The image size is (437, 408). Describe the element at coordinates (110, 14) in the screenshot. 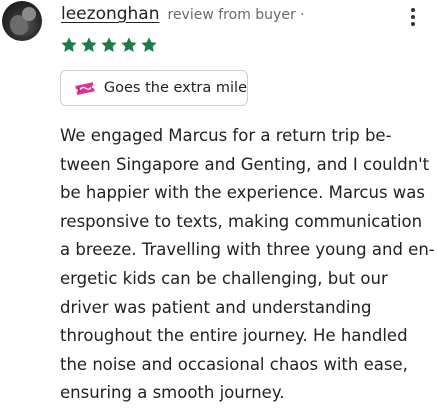

I see `reviewer-username: leezonghan` at that location.